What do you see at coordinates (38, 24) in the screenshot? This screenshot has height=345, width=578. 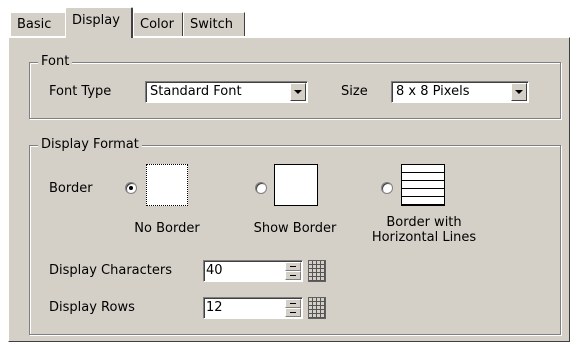 I see `tab-basic: Basic` at bounding box center [38, 24].